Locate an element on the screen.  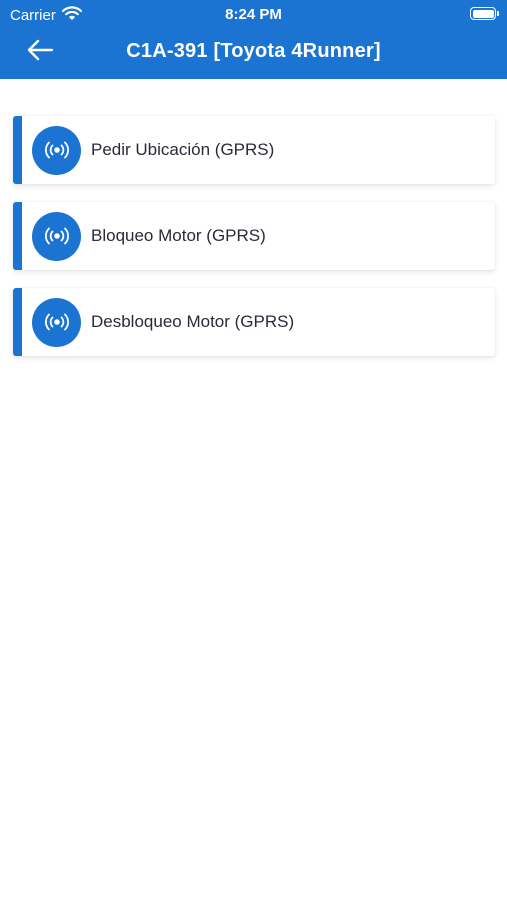
command-label: Desbloqueo Motor (GPRS) is located at coordinates (193, 321).